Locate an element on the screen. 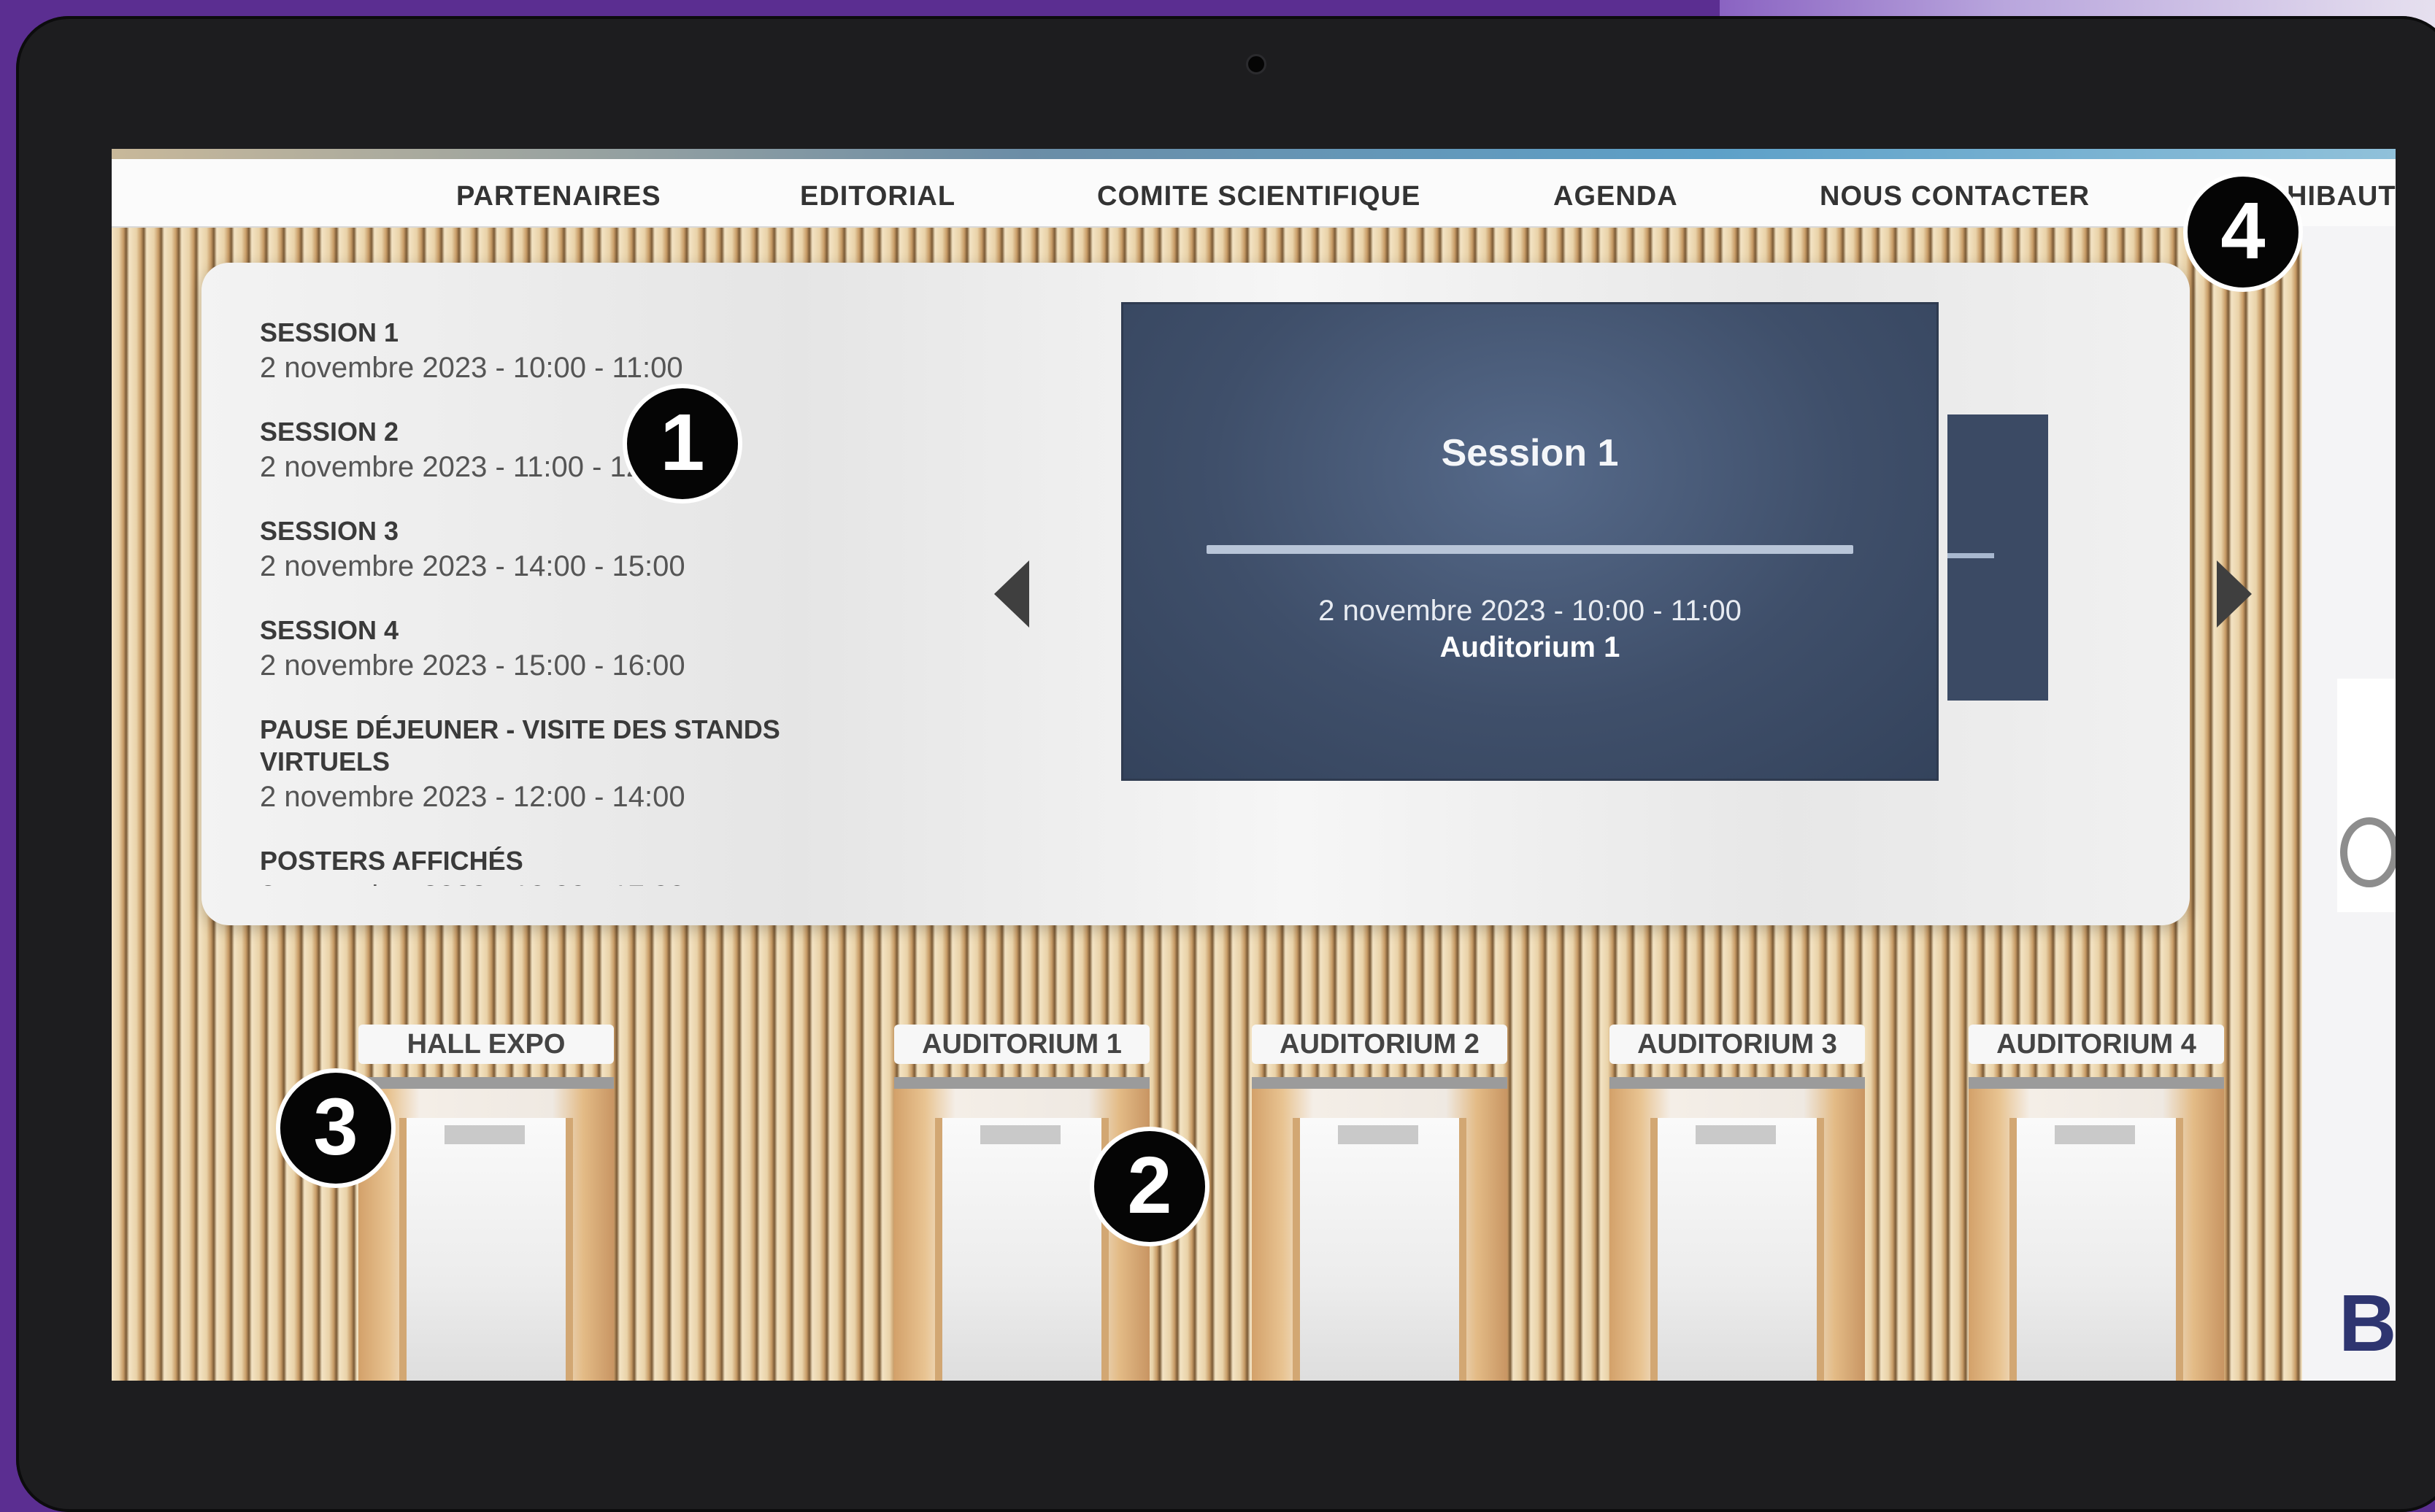 The height and width of the screenshot is (1512, 2435). callout-marker-1: 1 is located at coordinates (682, 444).